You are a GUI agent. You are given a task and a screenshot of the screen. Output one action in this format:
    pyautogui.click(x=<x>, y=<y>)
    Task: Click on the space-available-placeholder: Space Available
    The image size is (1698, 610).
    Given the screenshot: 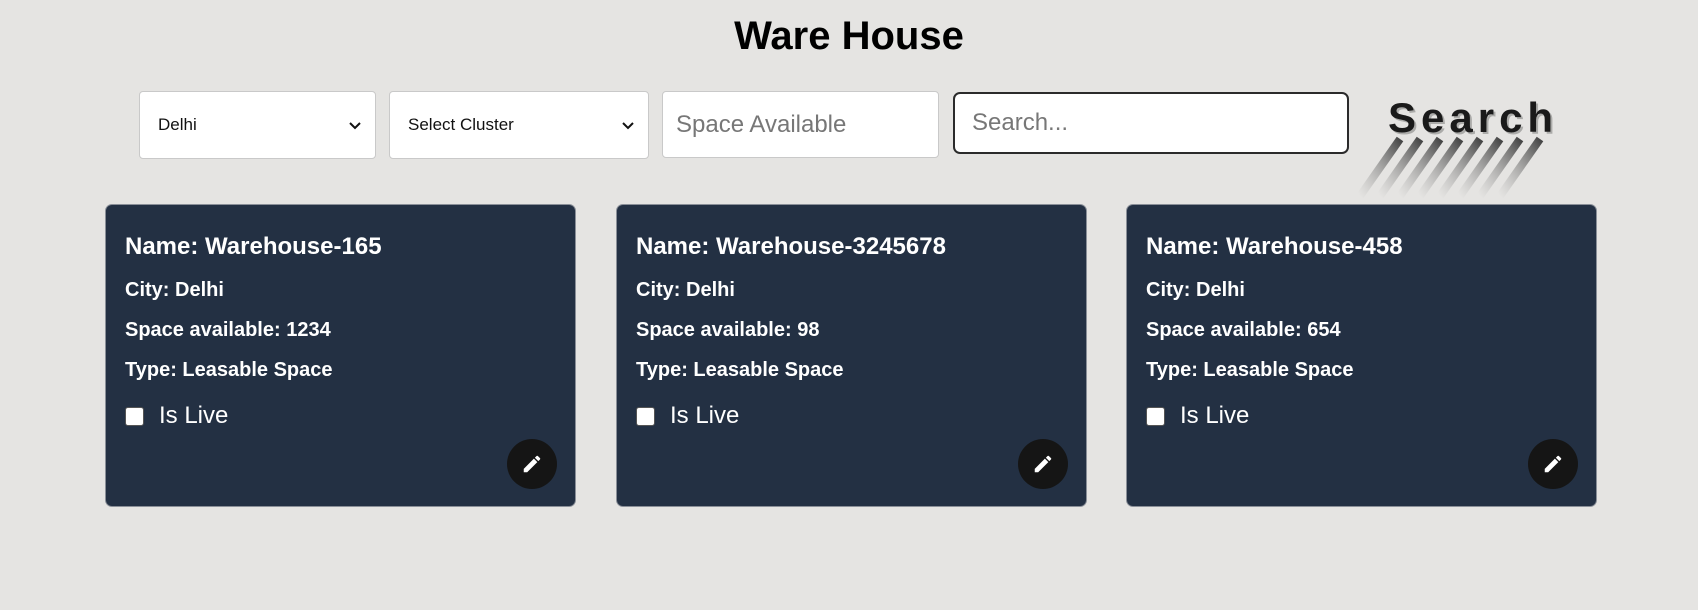 What is the action you would take?
    pyautogui.click(x=761, y=124)
    